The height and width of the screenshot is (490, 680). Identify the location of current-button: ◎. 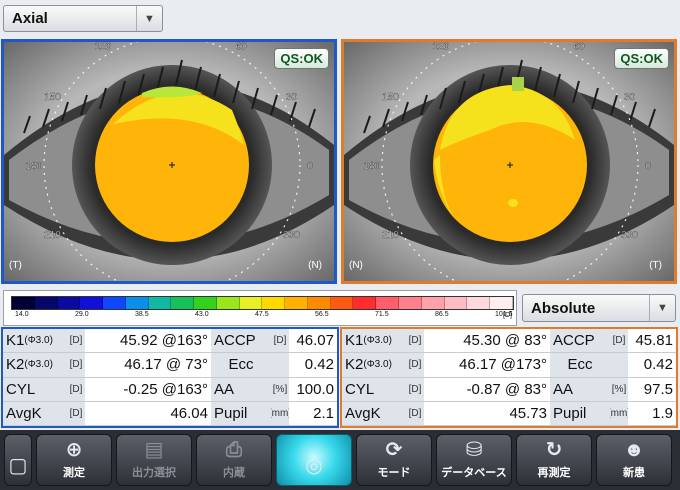
(314, 460).